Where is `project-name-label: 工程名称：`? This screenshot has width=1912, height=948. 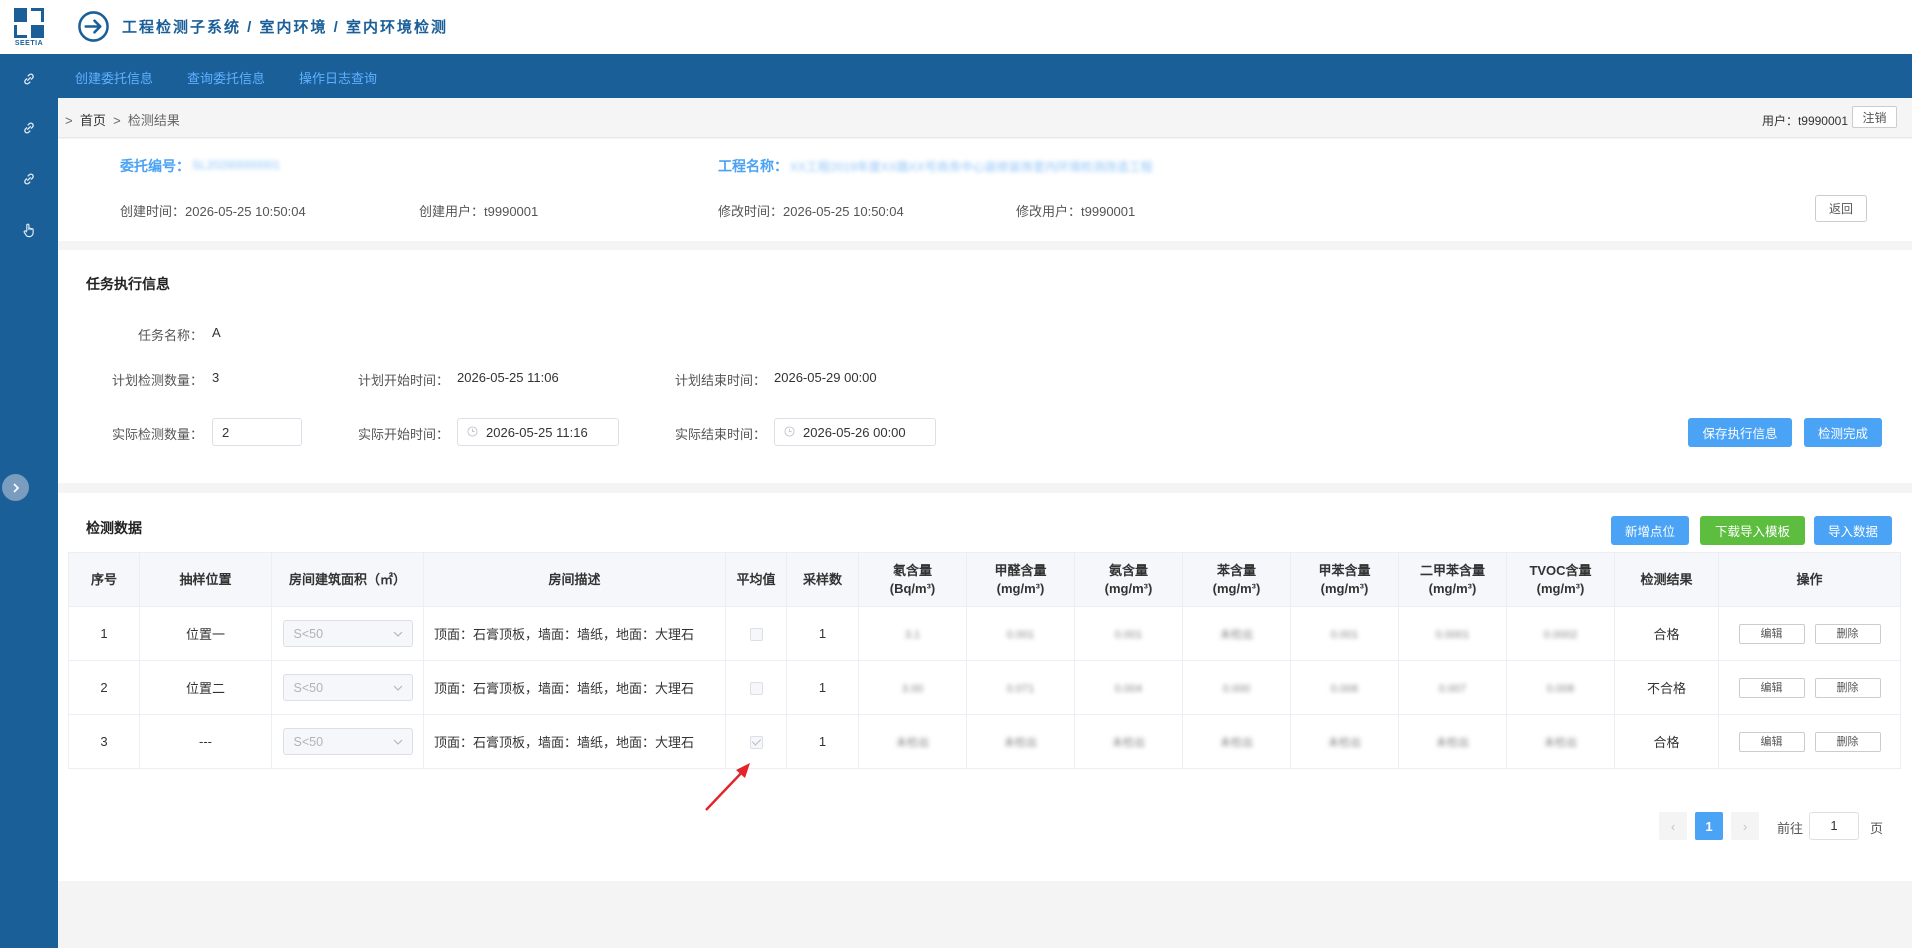
project-name-label: 工程名称： is located at coordinates (753, 166).